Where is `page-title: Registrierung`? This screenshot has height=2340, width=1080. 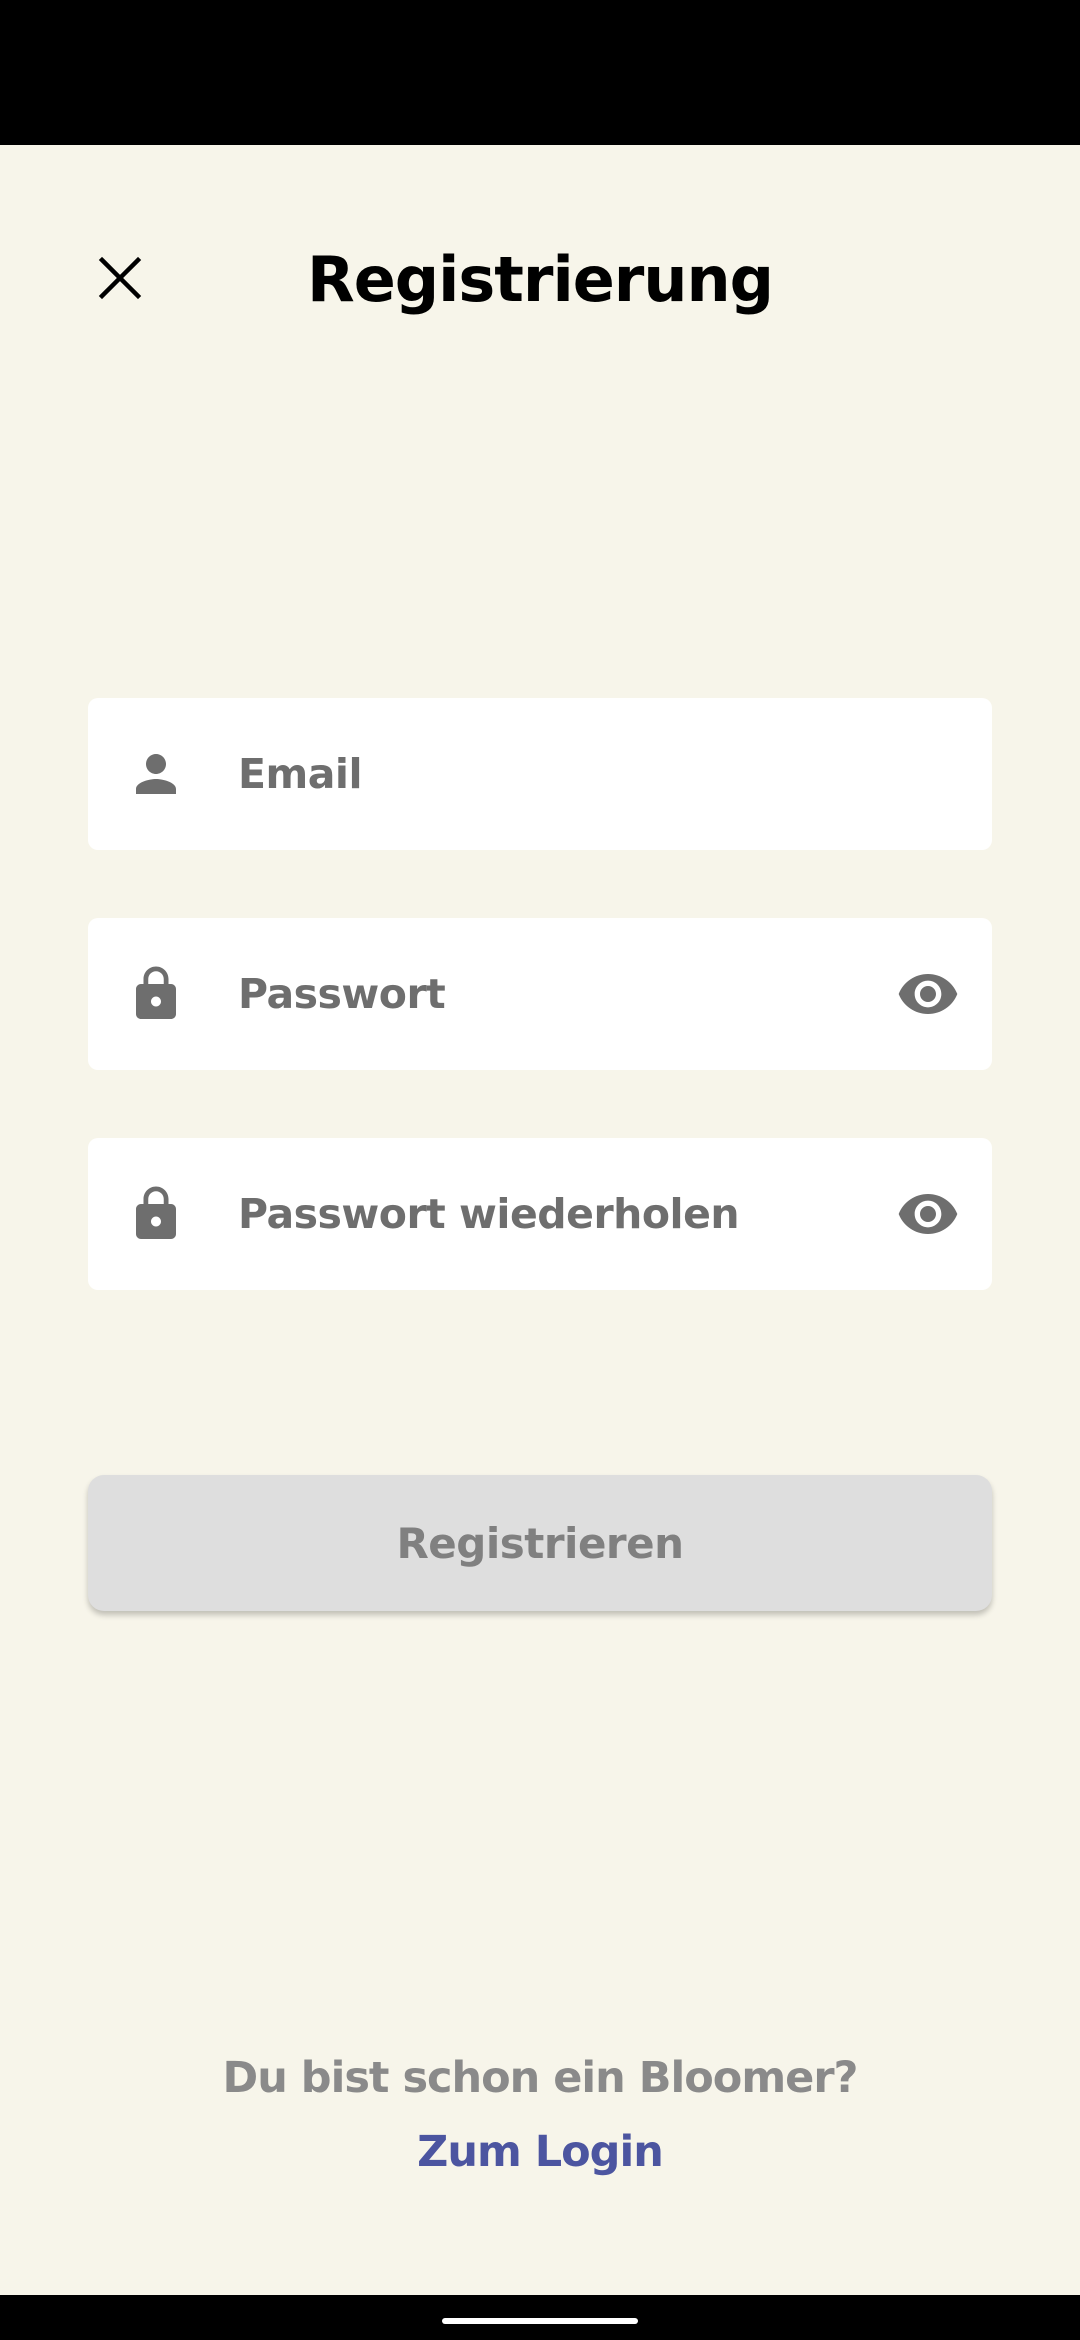
page-title: Registrierung is located at coordinates (540, 279).